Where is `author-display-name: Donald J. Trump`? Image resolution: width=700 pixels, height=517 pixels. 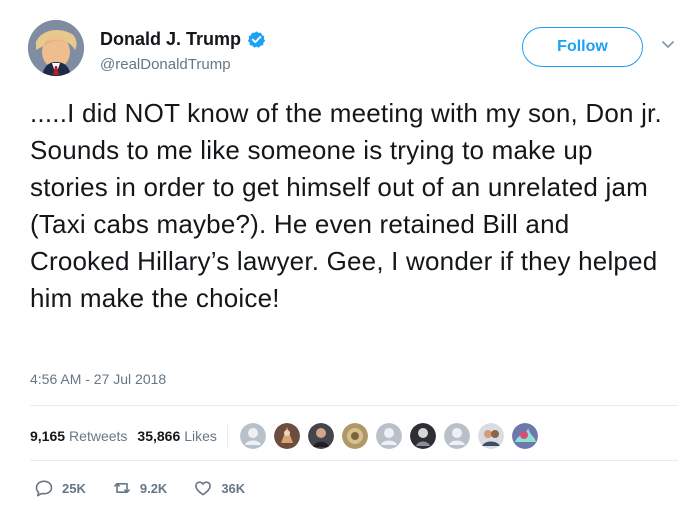 author-display-name: Donald J. Trump is located at coordinates (170, 39).